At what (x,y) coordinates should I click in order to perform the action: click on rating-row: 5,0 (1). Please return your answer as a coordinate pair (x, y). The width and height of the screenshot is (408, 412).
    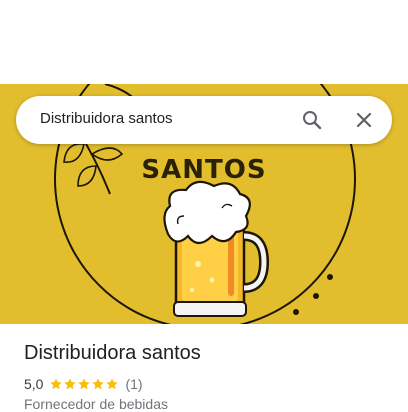
    Looking at the image, I should click on (83, 384).